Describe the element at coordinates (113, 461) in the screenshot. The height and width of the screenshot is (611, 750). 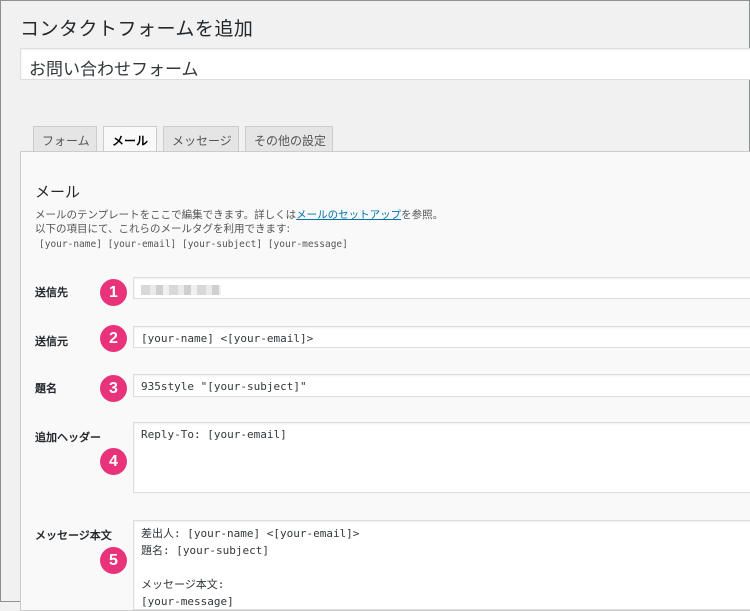
I see `badge-4: 4` at that location.